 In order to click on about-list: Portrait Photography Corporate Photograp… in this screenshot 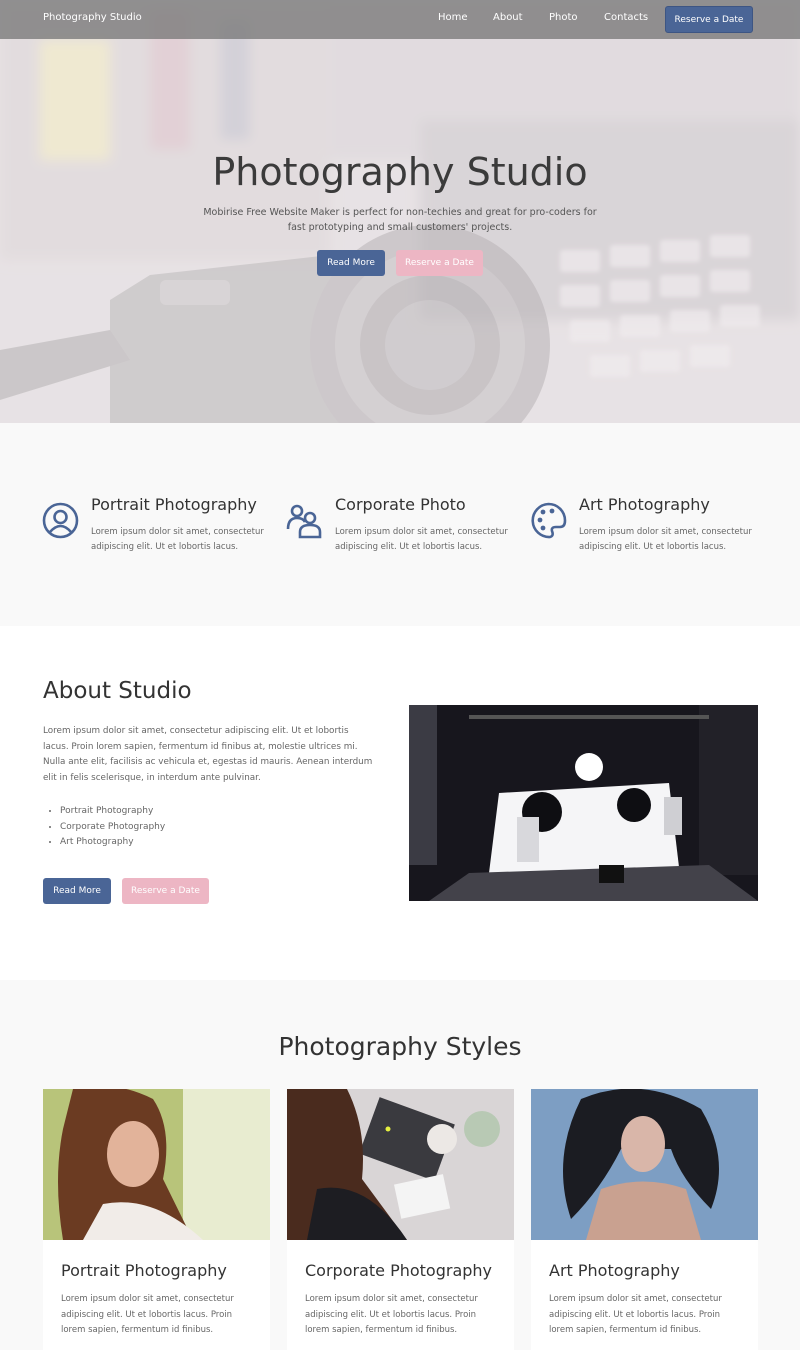, I will do `click(112, 827)`.